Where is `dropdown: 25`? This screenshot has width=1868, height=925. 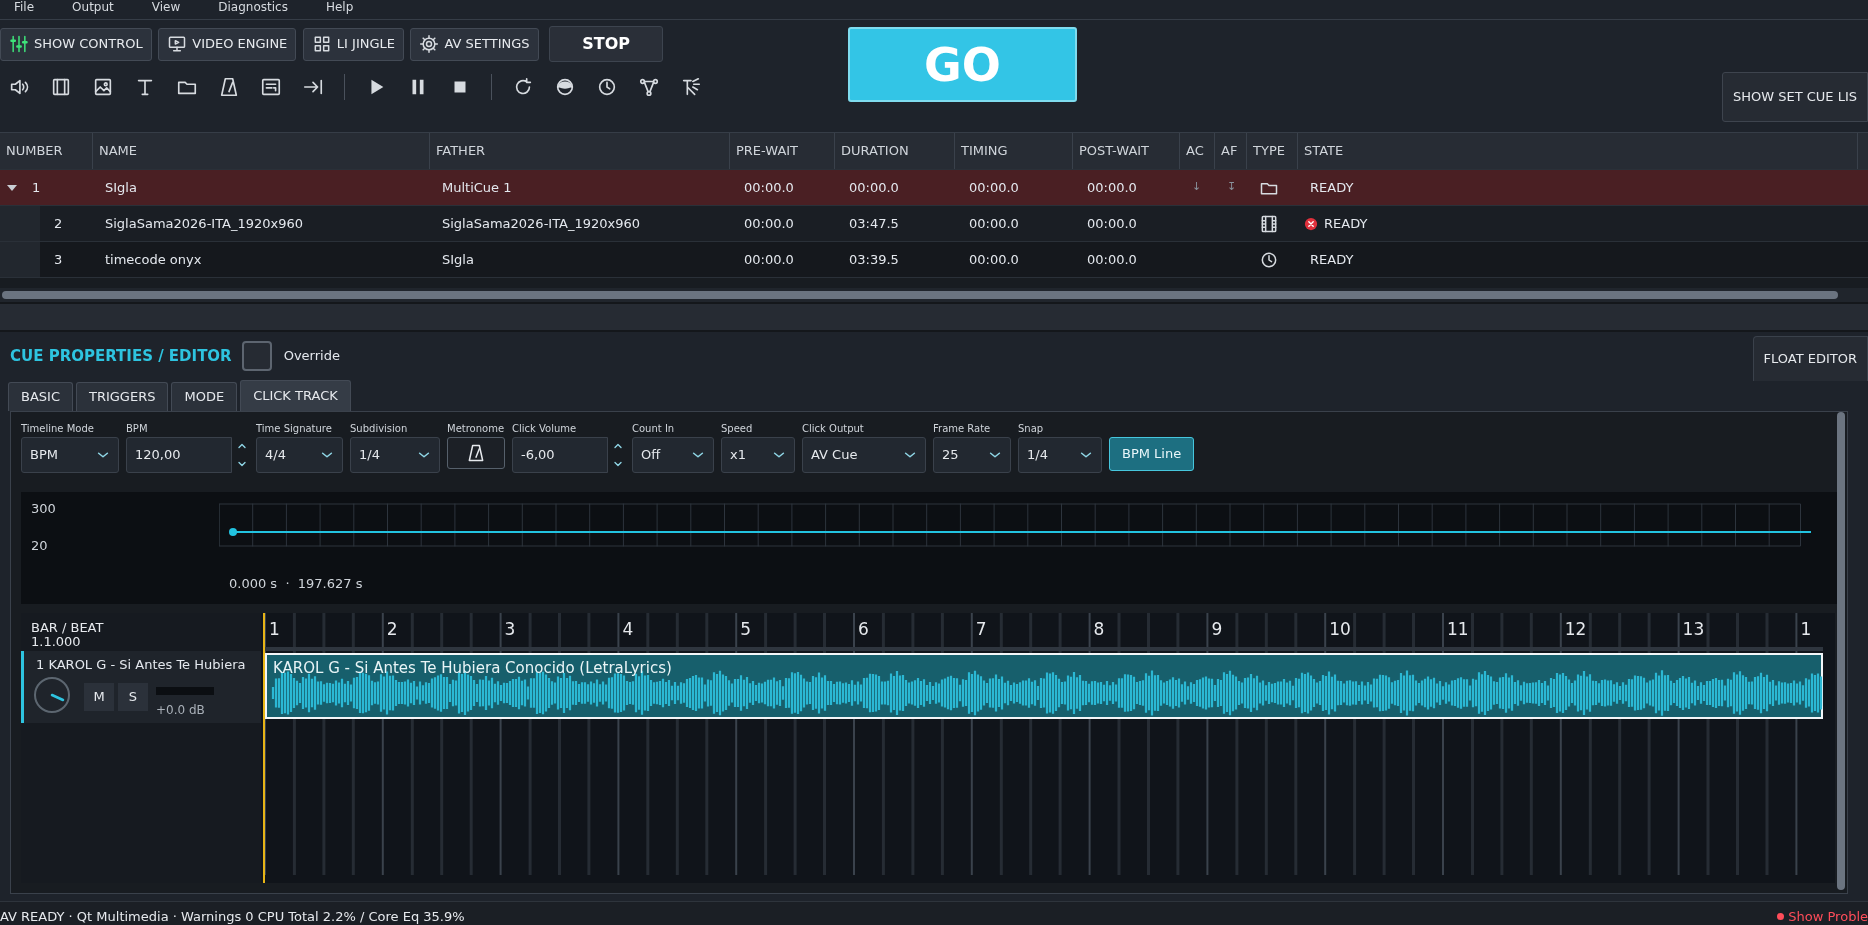 dropdown: 25 is located at coordinates (972, 455).